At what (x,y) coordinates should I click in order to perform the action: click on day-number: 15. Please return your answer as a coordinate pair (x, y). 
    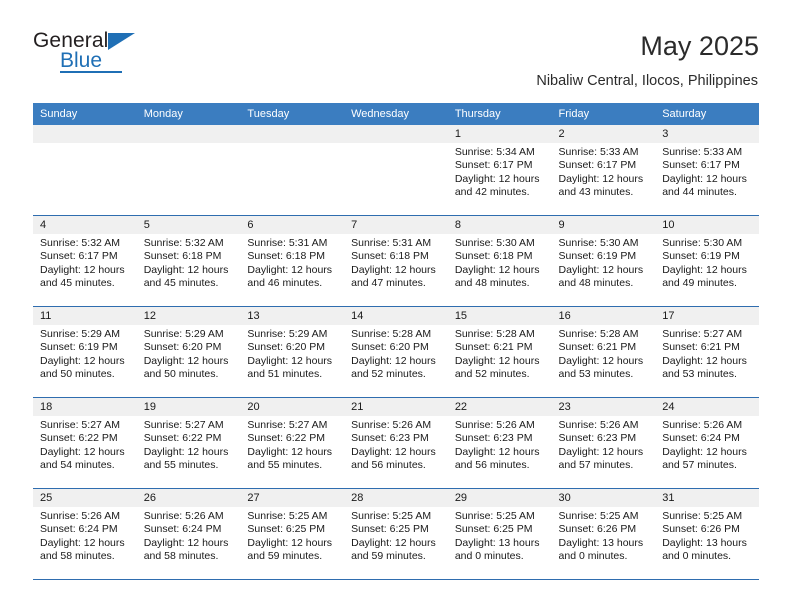
    Looking at the image, I should click on (499, 316).